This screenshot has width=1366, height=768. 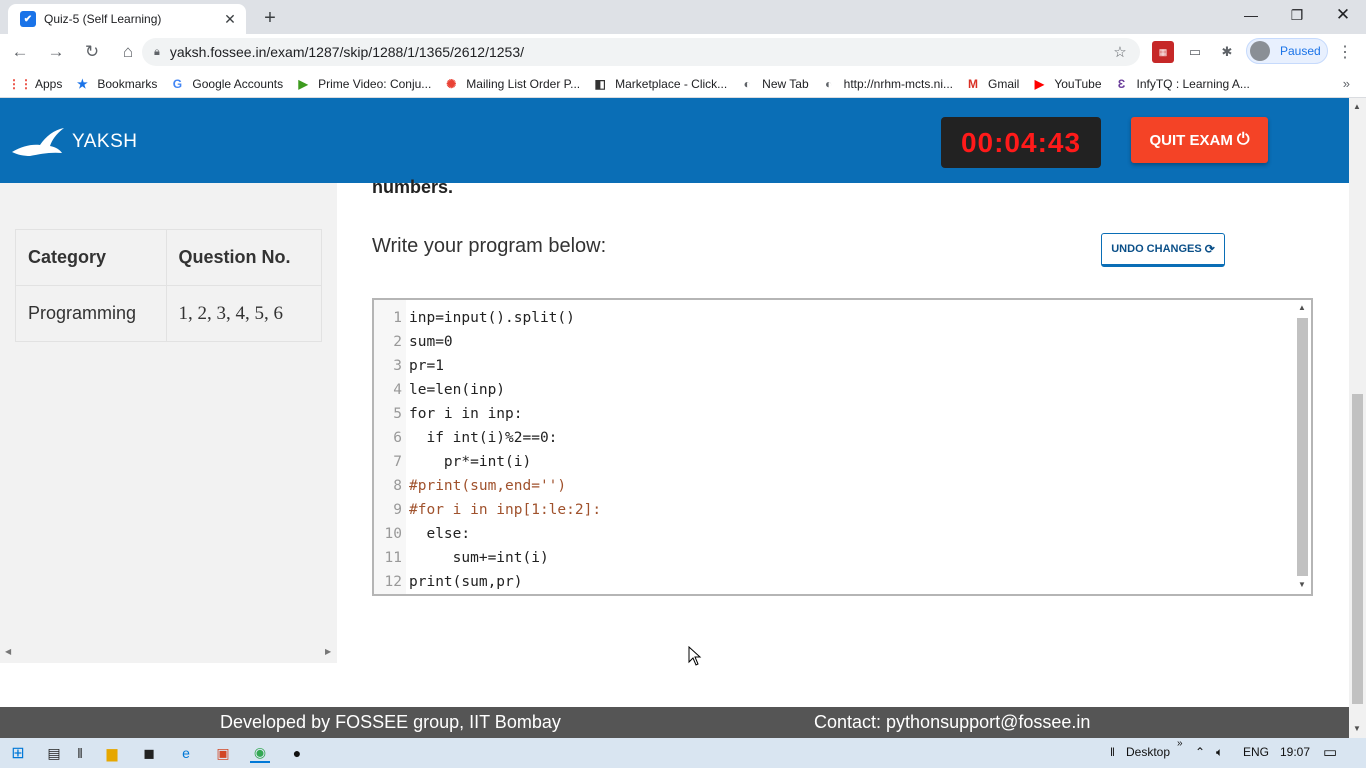 What do you see at coordinates (1346, 83) in the screenshot?
I see `bookmarks-overflow-icon: »` at bounding box center [1346, 83].